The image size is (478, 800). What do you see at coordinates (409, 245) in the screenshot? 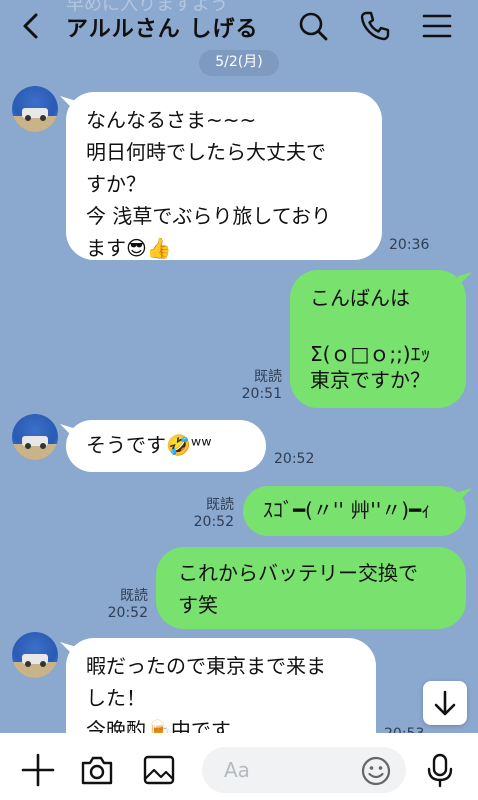
I see `message-time: 20:36` at bounding box center [409, 245].